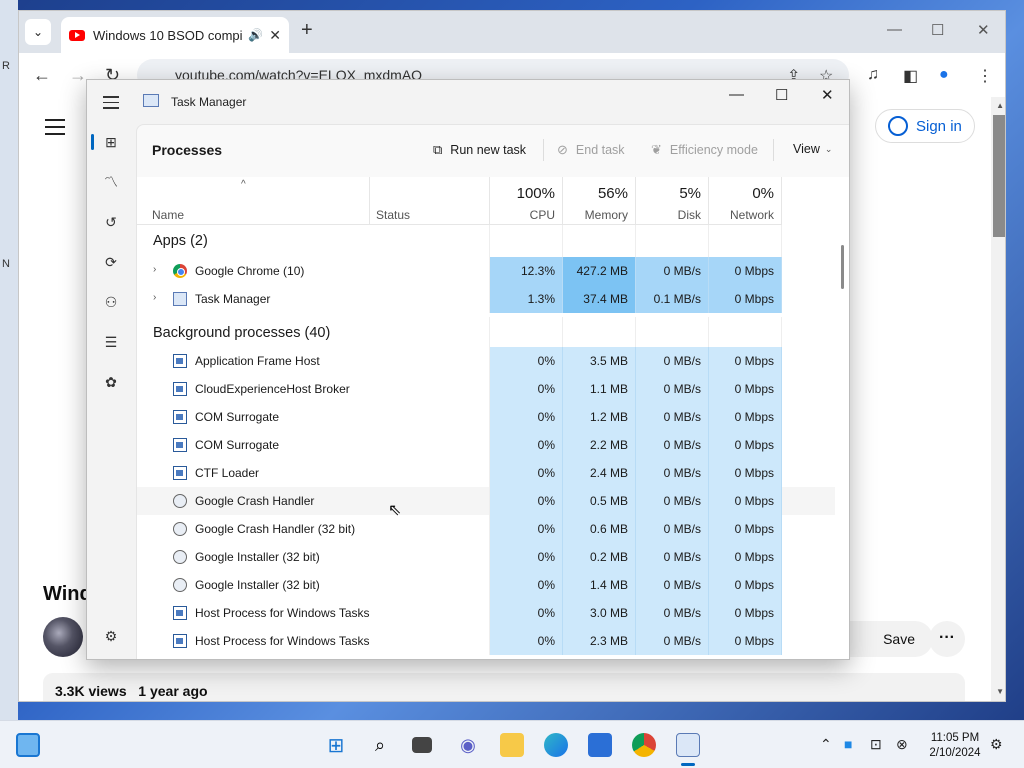  Describe the element at coordinates (512, 745) in the screenshot. I see `file-explorer-icon` at that location.